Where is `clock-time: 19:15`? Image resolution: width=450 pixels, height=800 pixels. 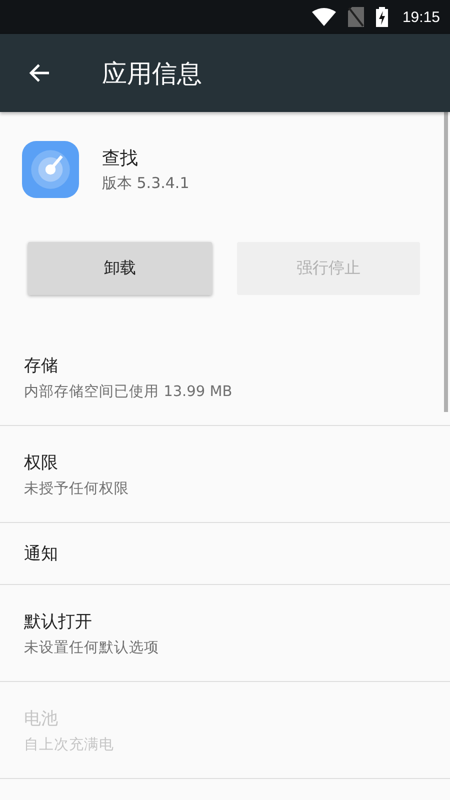
clock-time: 19:15 is located at coordinates (421, 17).